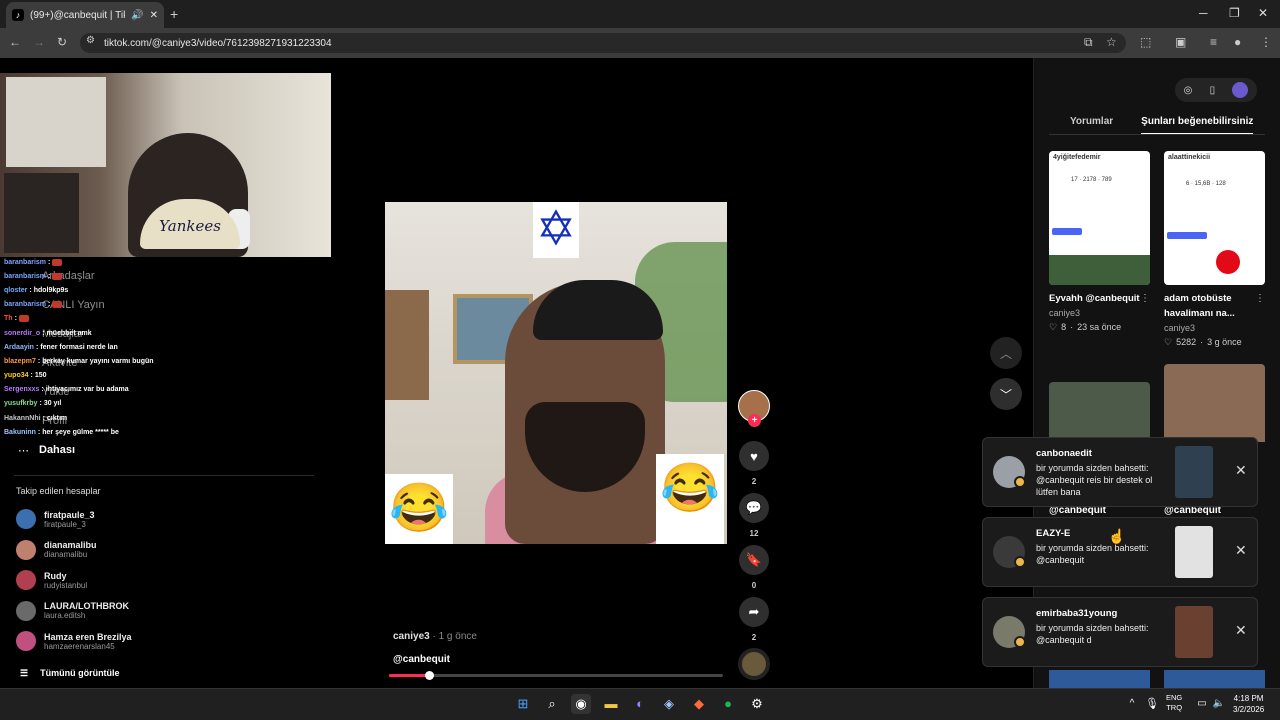  Describe the element at coordinates (1186, 342) in the screenshot. I see `card-likes: 5282` at that location.